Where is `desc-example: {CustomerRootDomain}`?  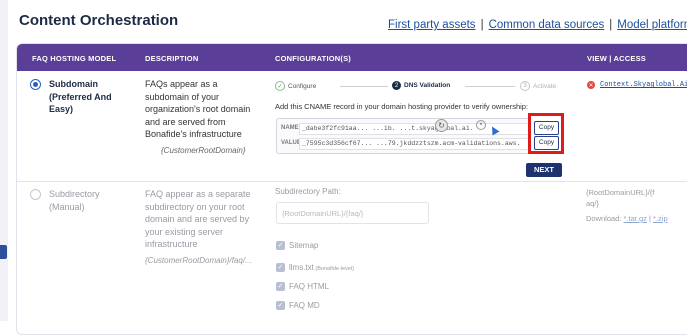 desc-example: {CustomerRootDomain} is located at coordinates (203, 150).